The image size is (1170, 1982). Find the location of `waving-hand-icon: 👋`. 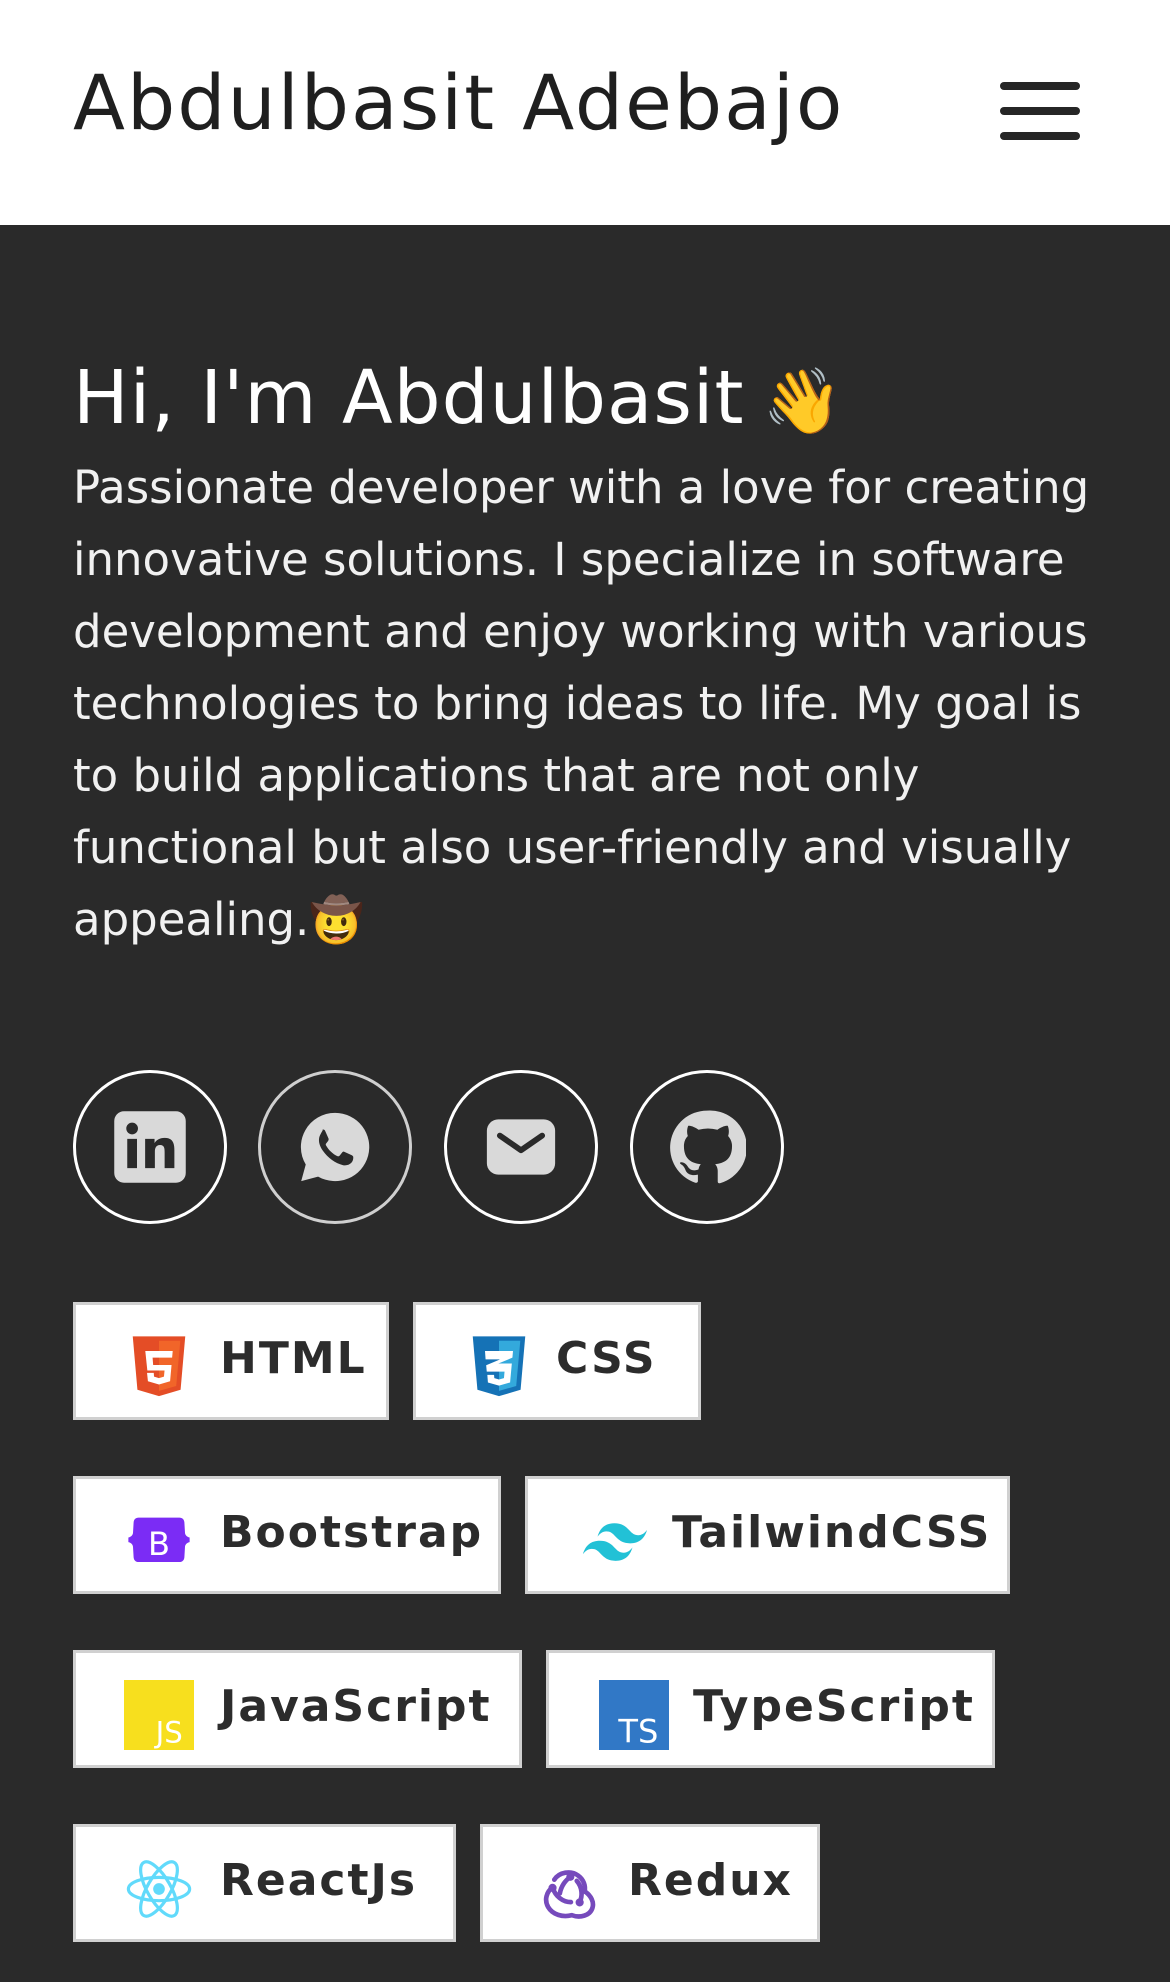

waving-hand-icon: 👋 is located at coordinates (803, 402).